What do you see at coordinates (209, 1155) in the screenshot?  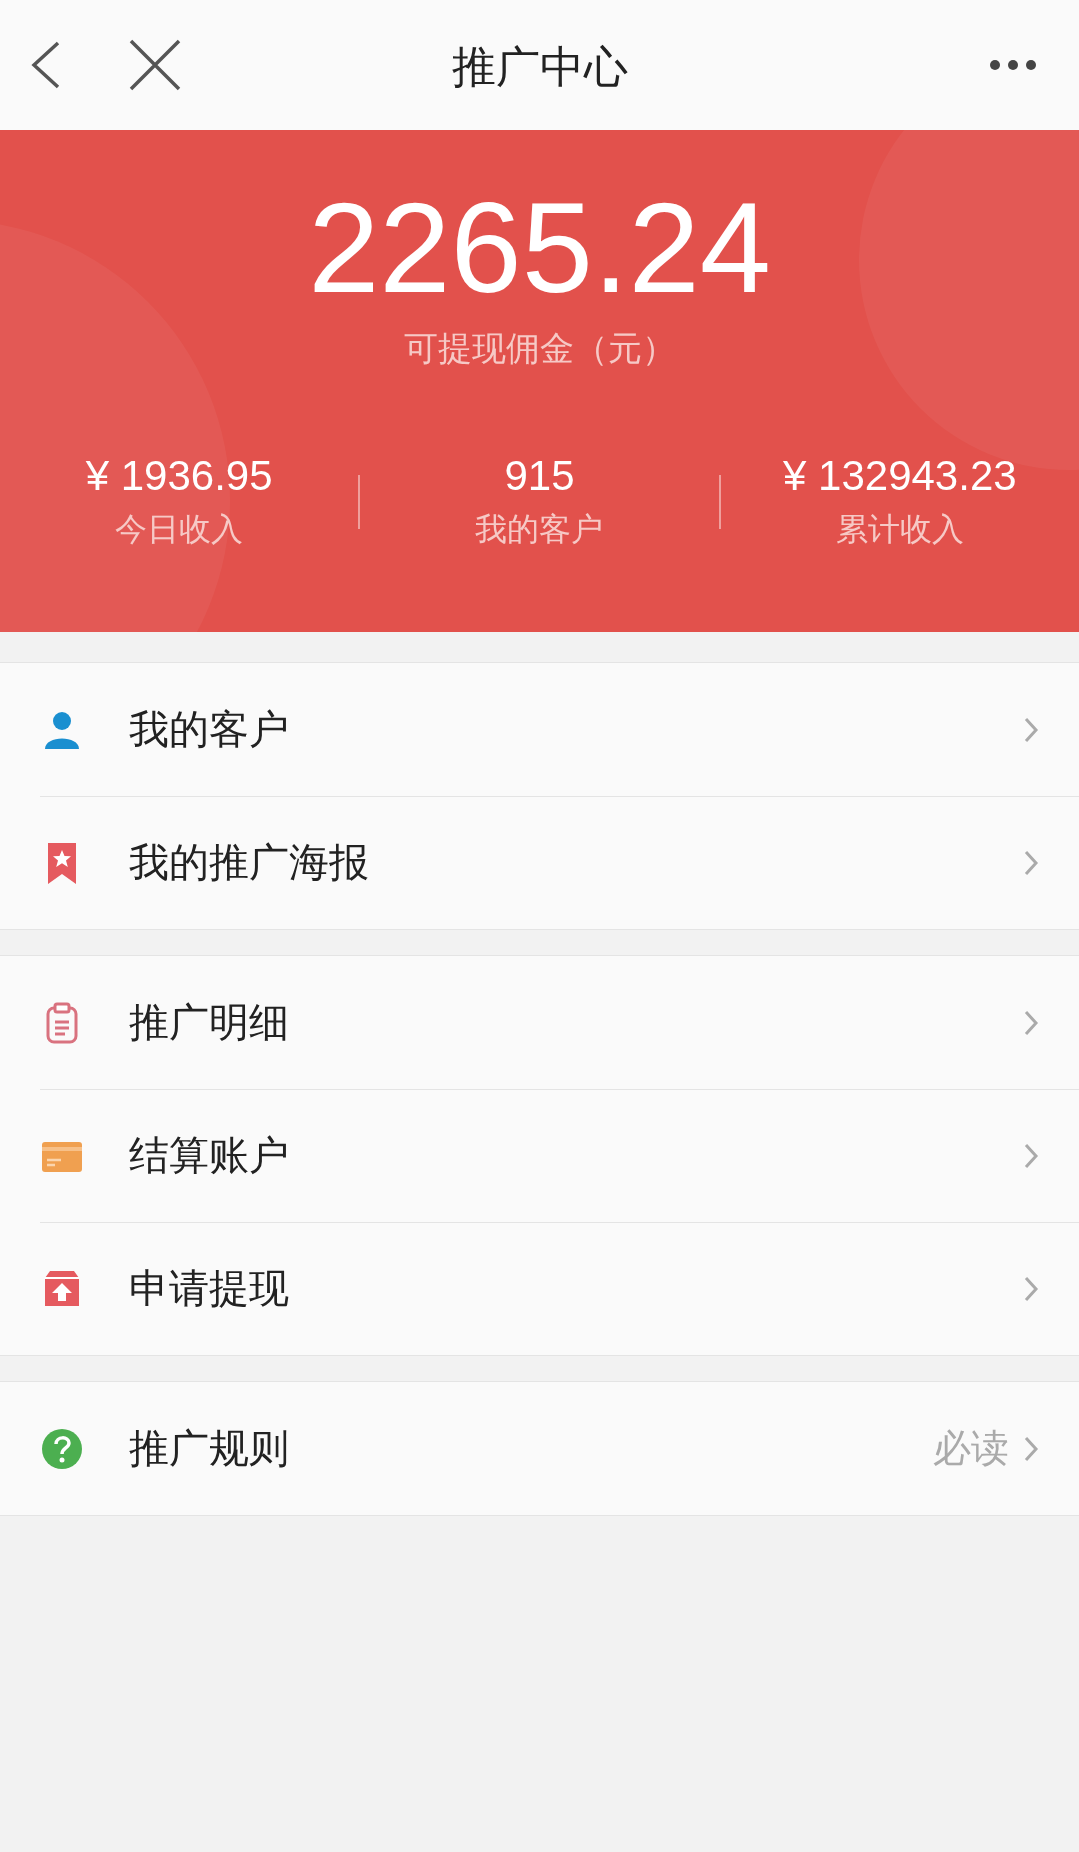 I see `menu-label: 结算账户` at bounding box center [209, 1155].